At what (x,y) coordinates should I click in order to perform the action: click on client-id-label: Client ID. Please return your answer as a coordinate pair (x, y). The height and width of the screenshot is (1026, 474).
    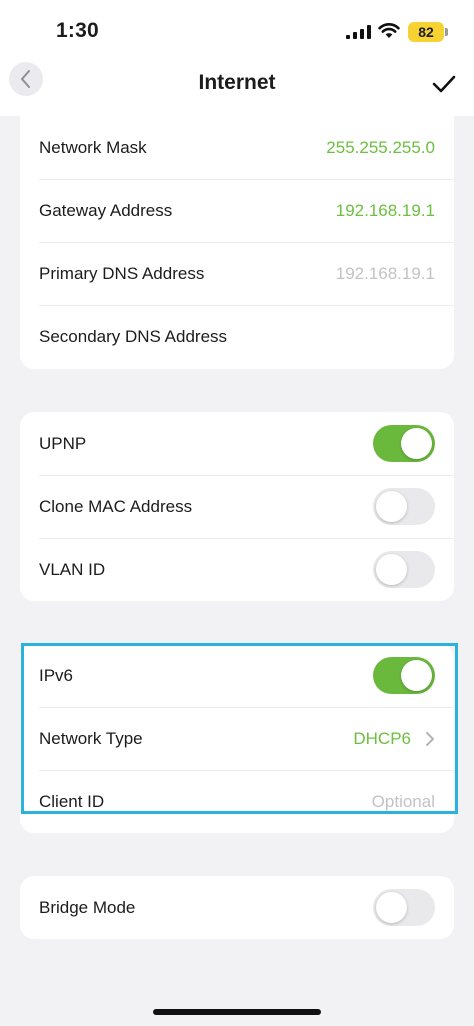
    Looking at the image, I should click on (72, 801).